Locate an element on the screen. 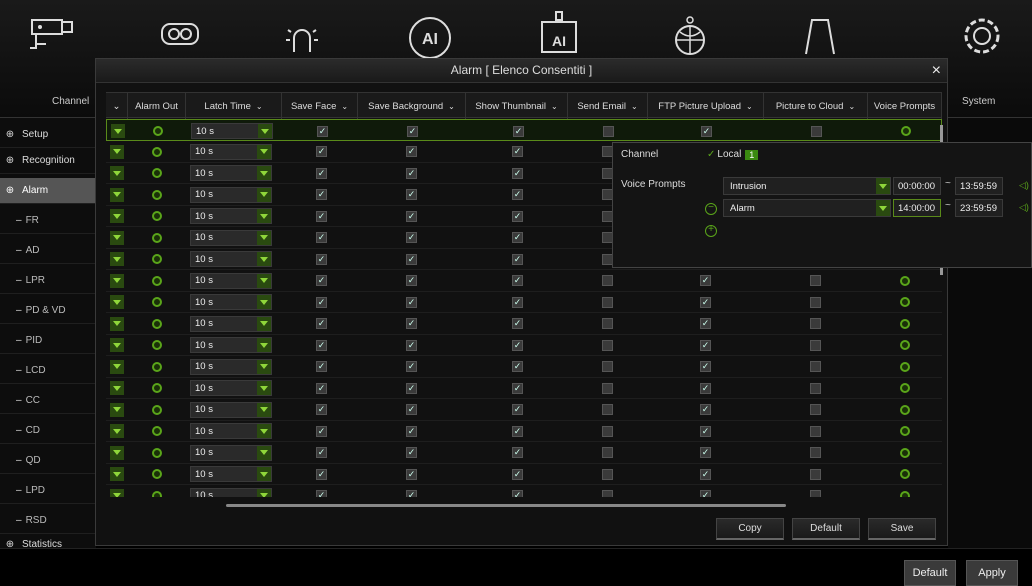 The image size is (1032, 586). top-nav-label-channel: Channel is located at coordinates (70, 101).